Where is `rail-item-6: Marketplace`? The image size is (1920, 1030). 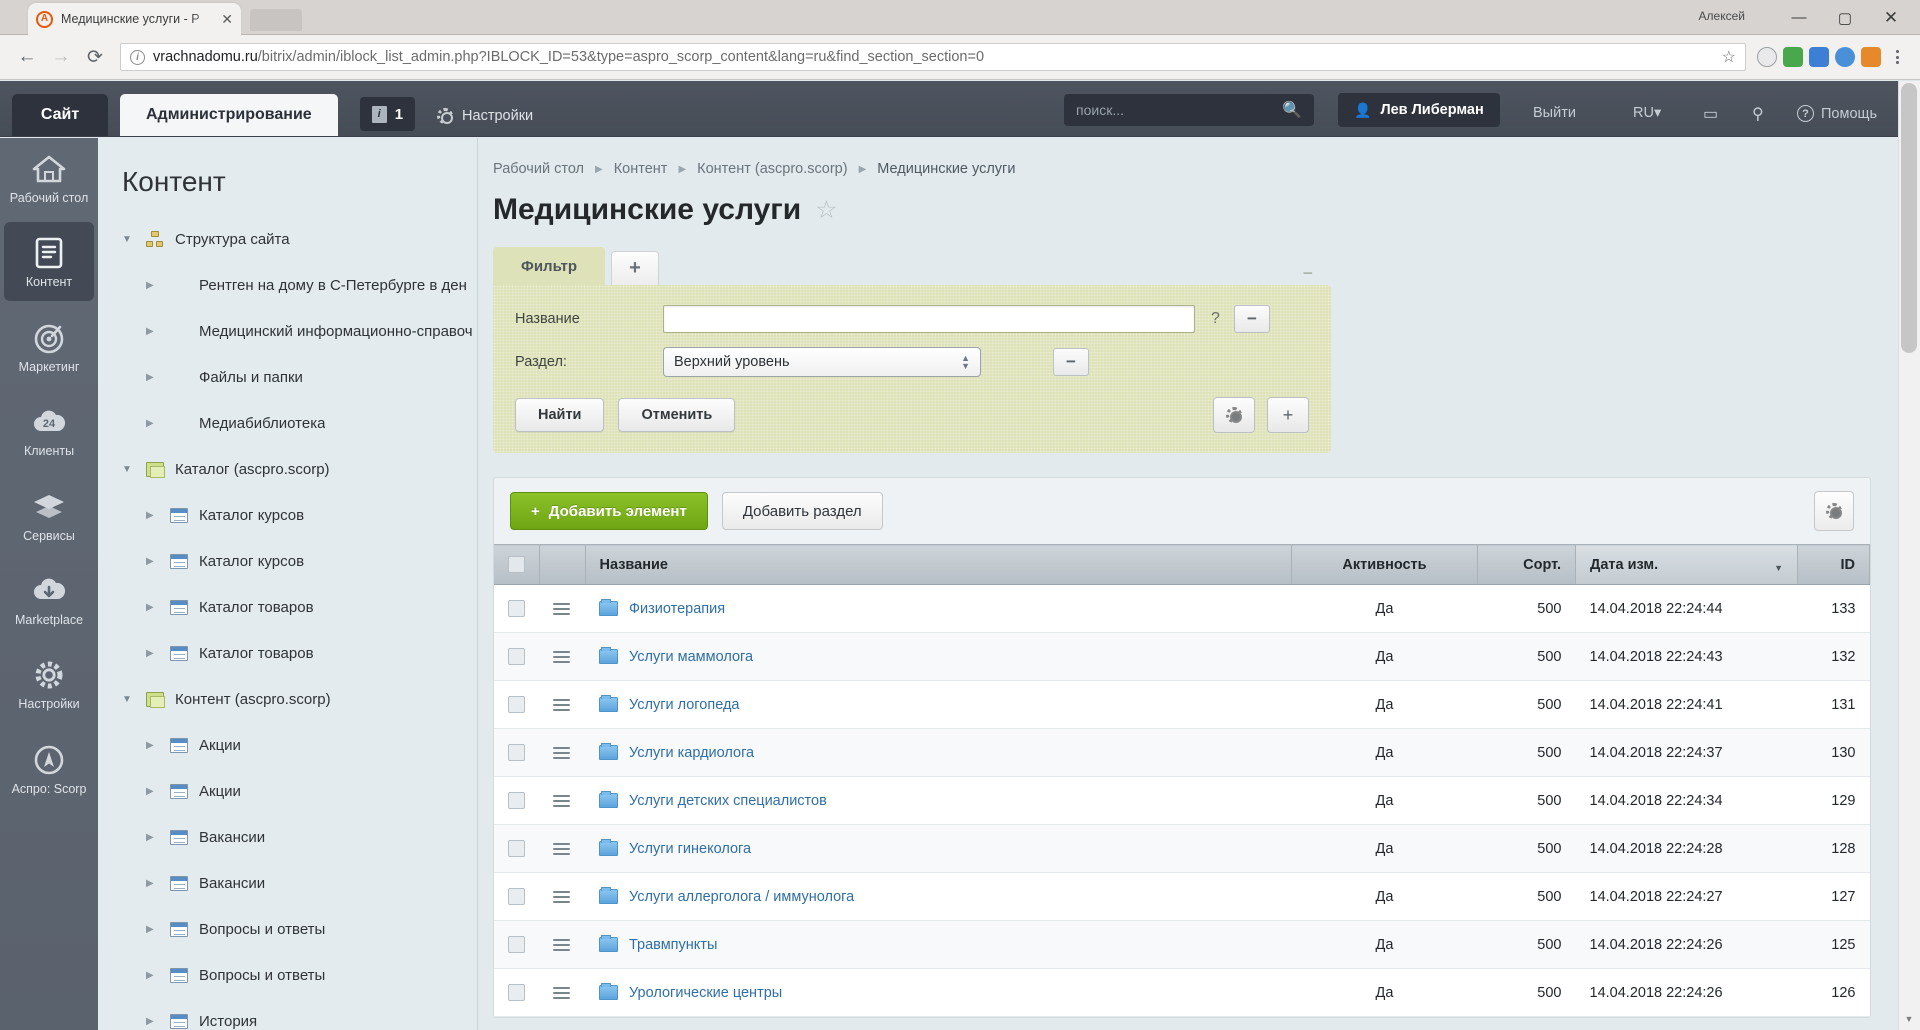 rail-item-6: Marketplace is located at coordinates (49, 599).